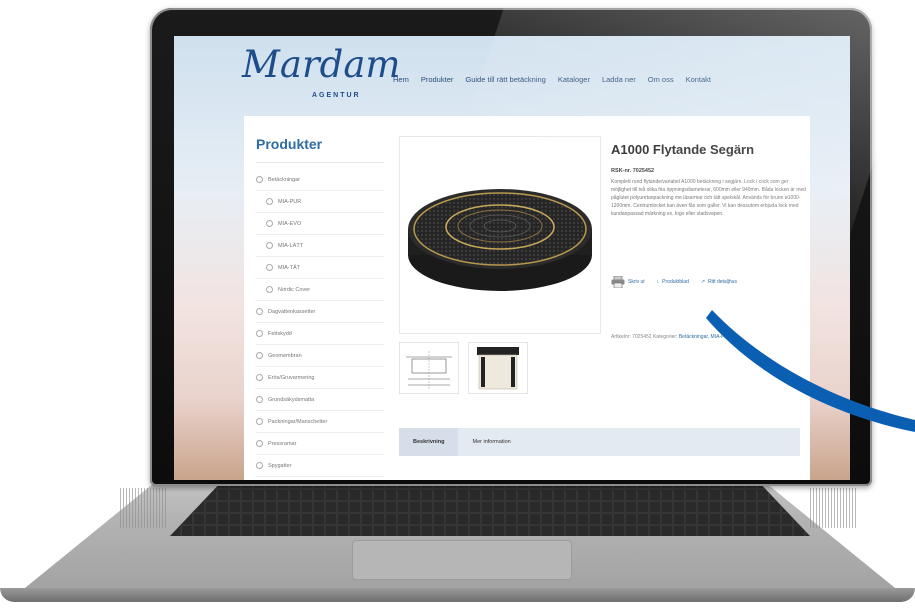  I want to click on sidebar-item: Nordic Cover, so click(320, 290).